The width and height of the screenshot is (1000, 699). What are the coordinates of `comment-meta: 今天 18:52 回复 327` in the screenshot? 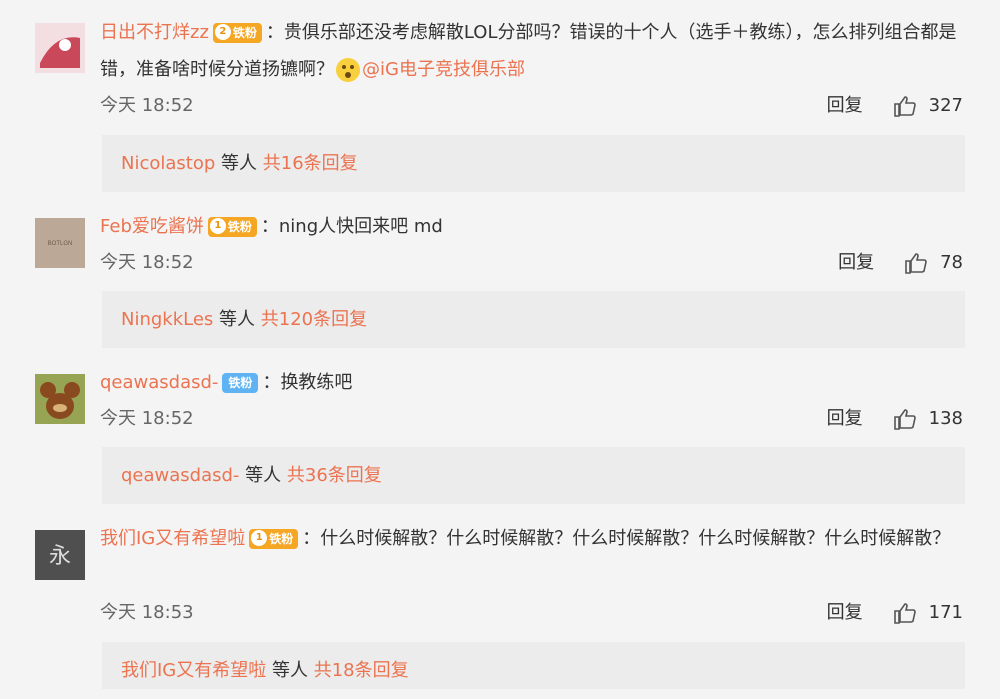 It's located at (531, 106).